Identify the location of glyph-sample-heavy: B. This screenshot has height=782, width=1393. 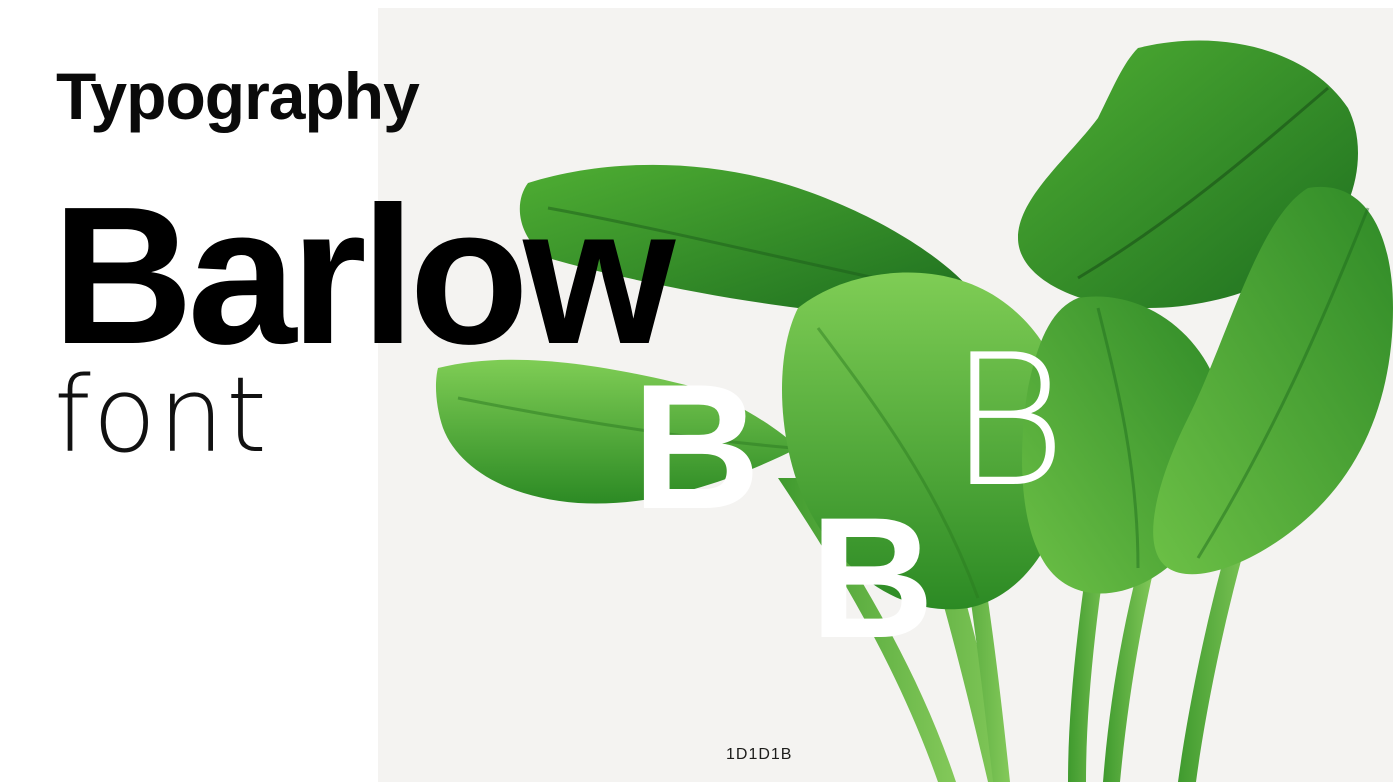
(872, 578).